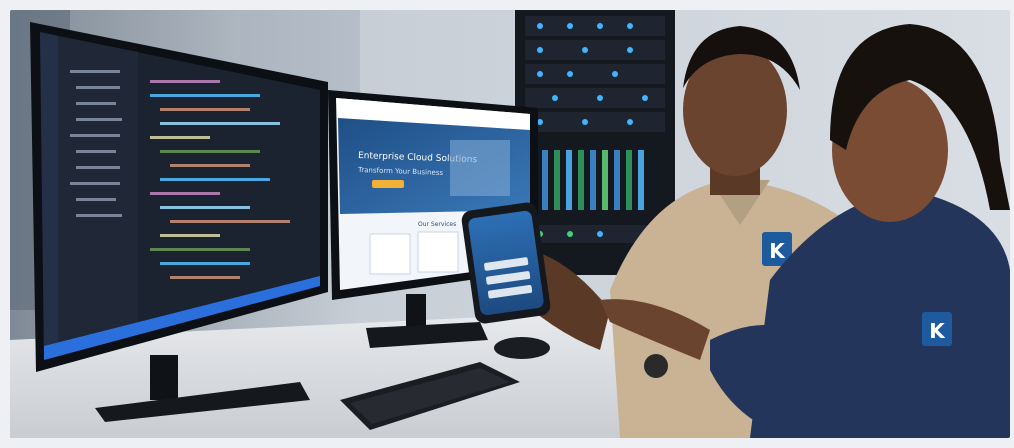 The image size is (1014, 448). Describe the element at coordinates (437, 224) in the screenshot. I see `website-section-title: Our Services` at that location.